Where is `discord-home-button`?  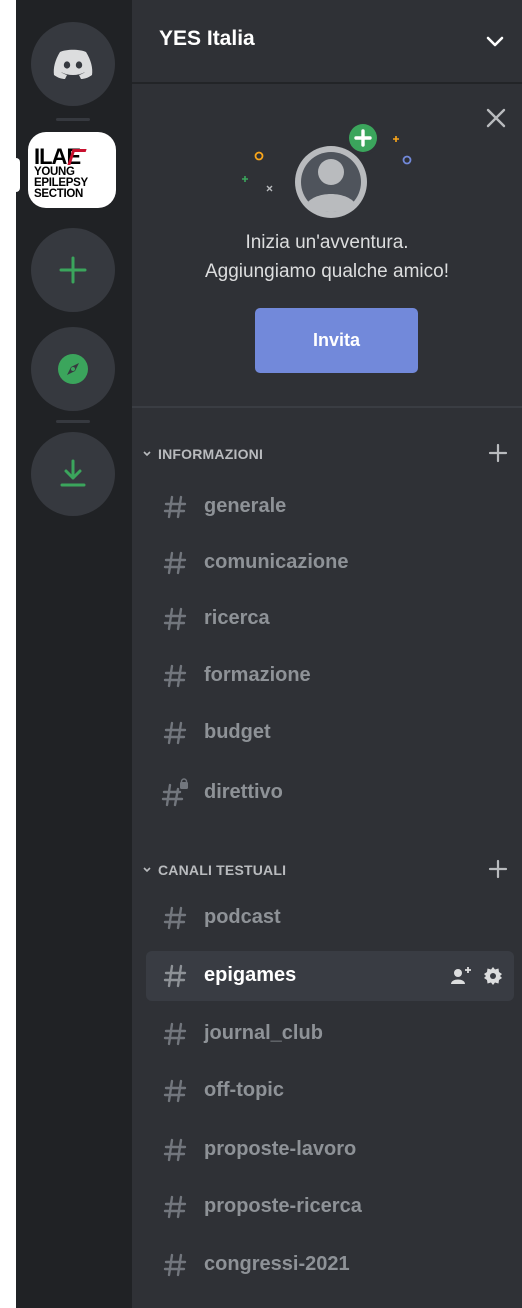
discord-home-button is located at coordinates (73, 64).